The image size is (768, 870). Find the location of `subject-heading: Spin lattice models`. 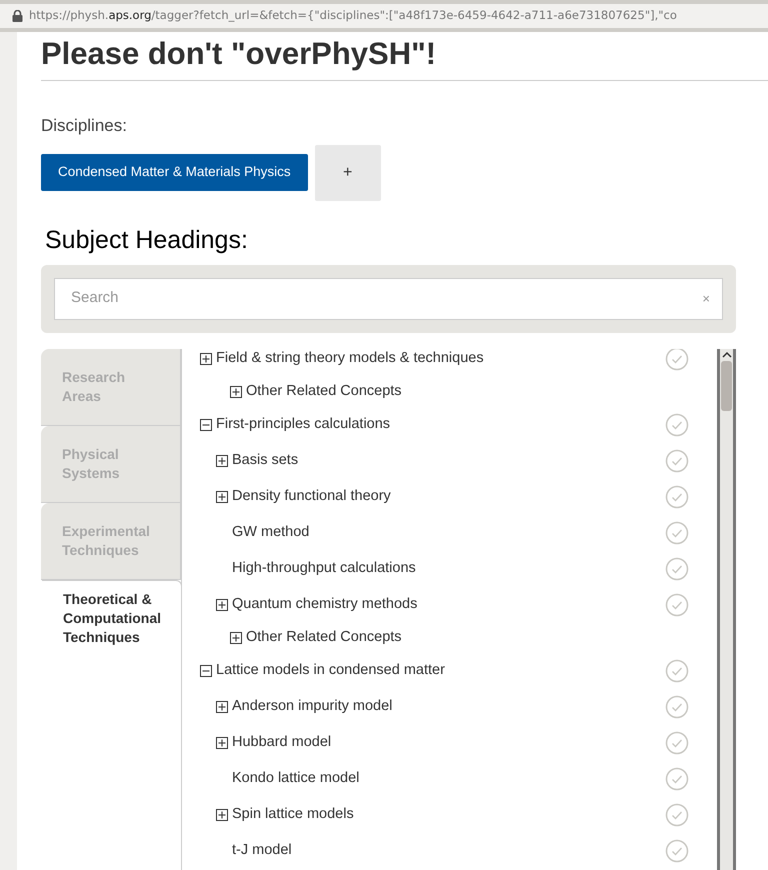

subject-heading: Spin lattice models is located at coordinates (293, 815).